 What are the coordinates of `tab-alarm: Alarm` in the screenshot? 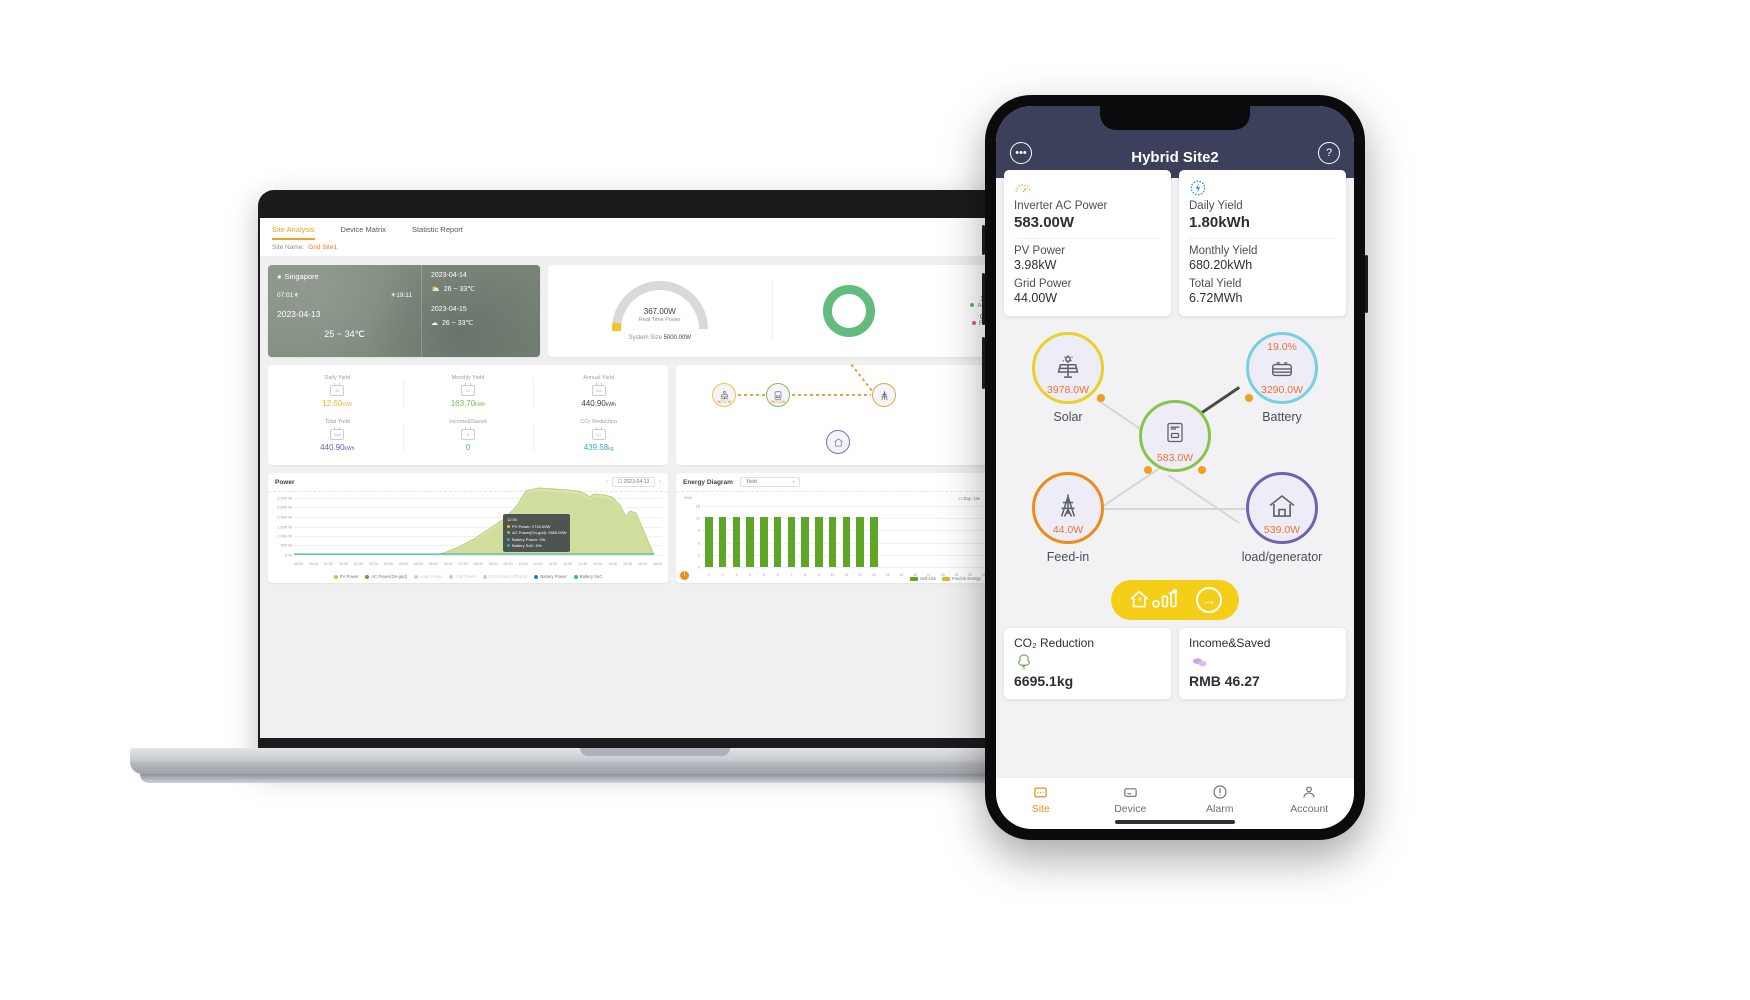 It's located at (1220, 799).